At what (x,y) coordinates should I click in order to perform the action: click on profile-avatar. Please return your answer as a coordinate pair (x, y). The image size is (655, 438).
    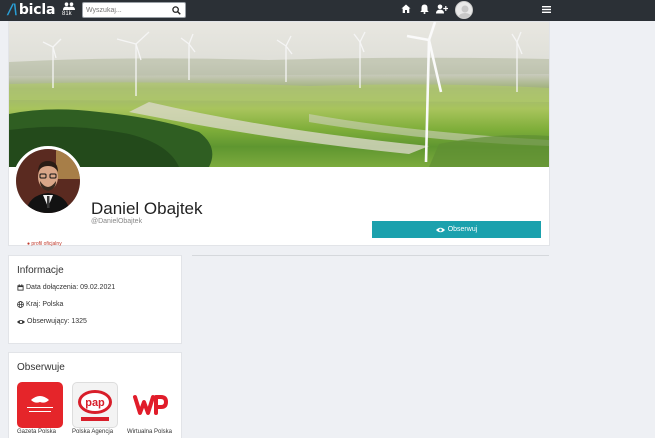
    Looking at the image, I should click on (48, 181).